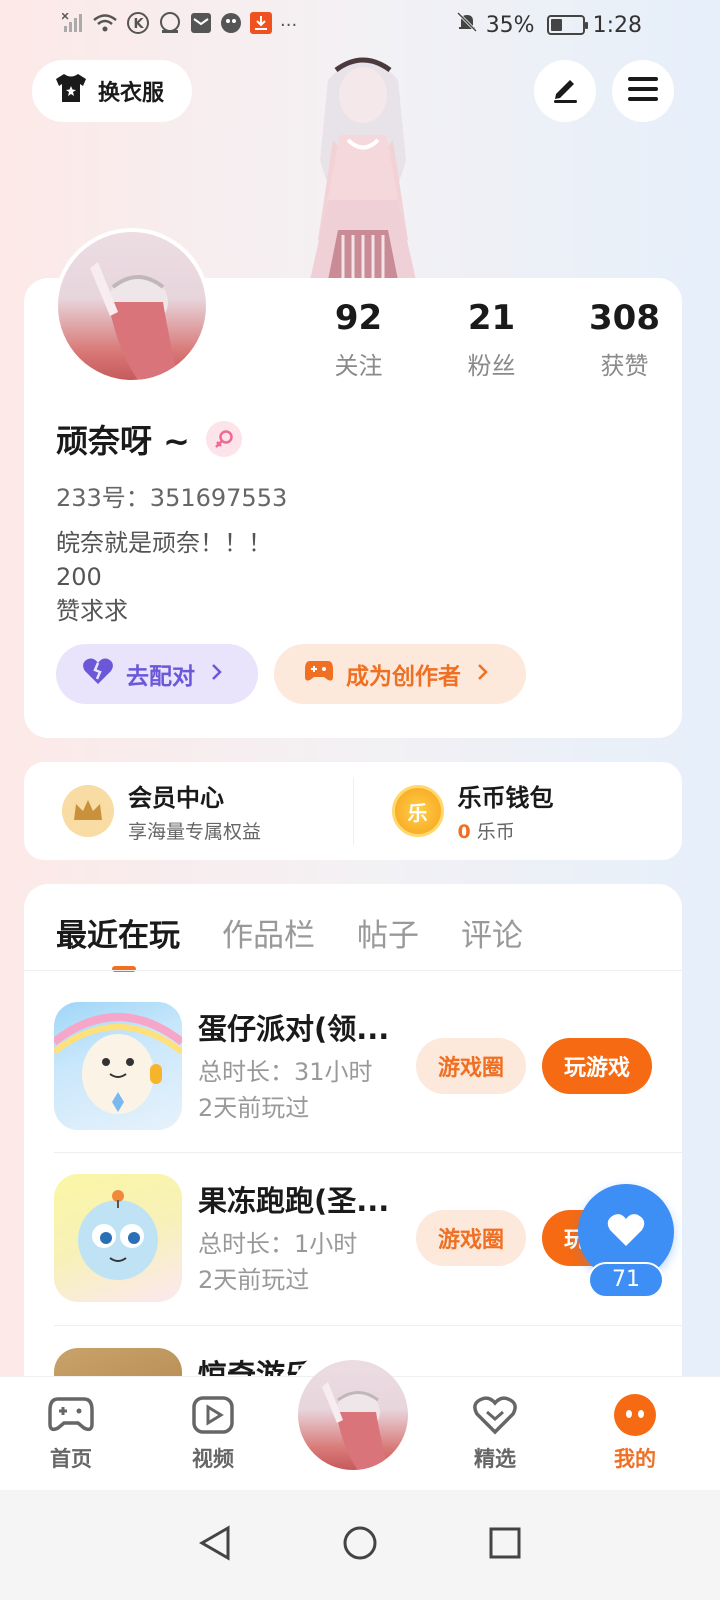 Image resolution: width=720 pixels, height=1600 pixels. Describe the element at coordinates (492, 932) in the screenshot. I see `tab-comments: 评论` at that location.